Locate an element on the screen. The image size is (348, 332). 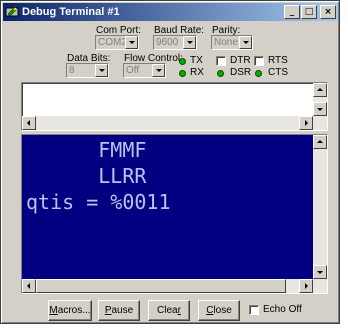
rx-led-icon is located at coordinates (182, 73).